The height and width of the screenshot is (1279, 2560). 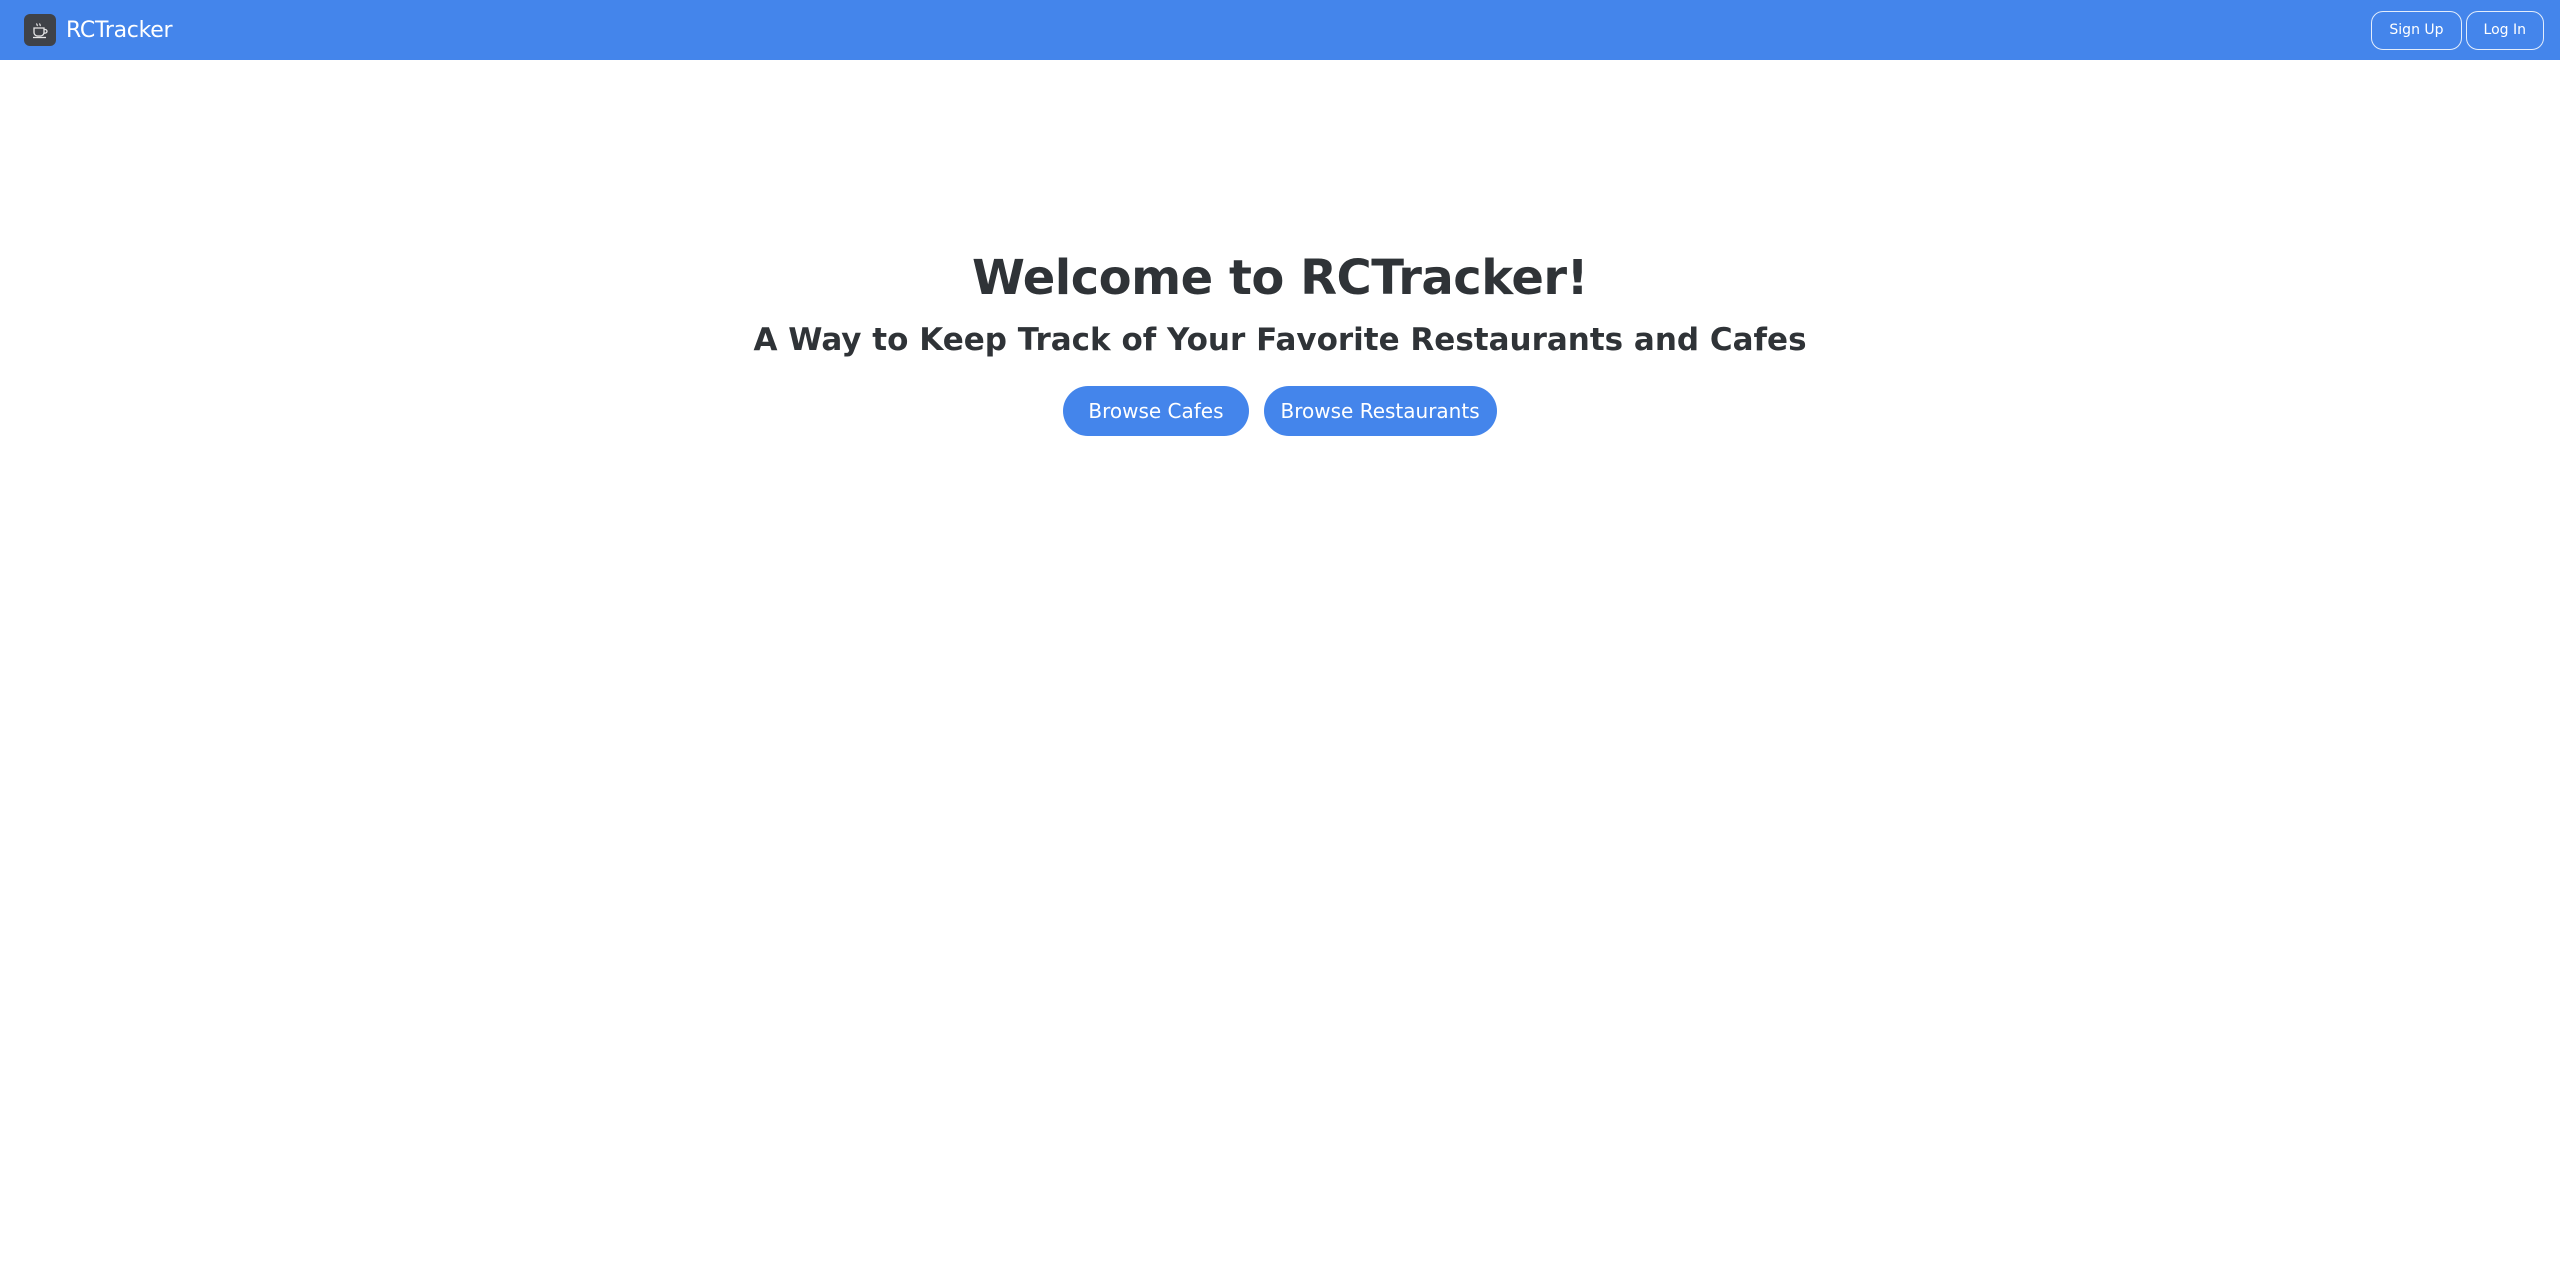 I want to click on navbar: RCTracker Sign Up Log In, so click(x=1280, y=30).